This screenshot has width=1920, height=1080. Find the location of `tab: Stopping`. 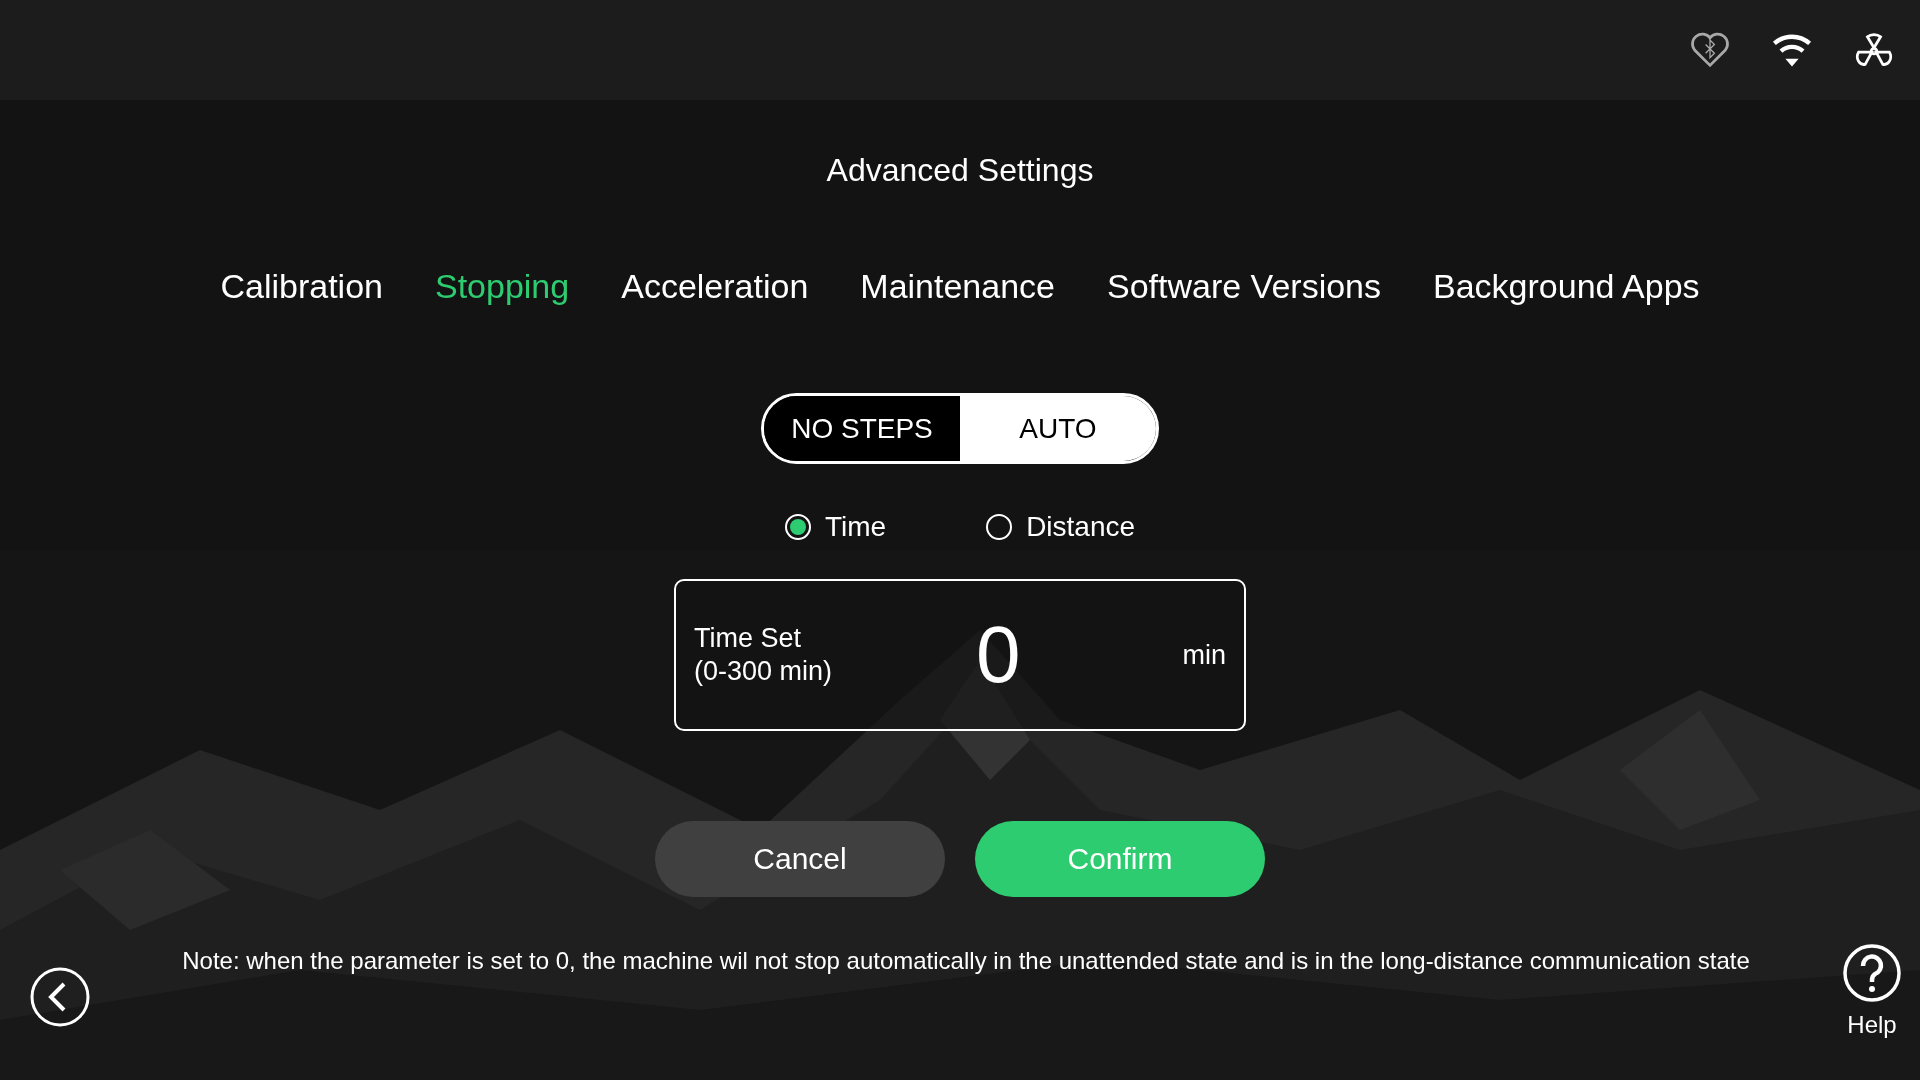

tab: Stopping is located at coordinates (502, 286).